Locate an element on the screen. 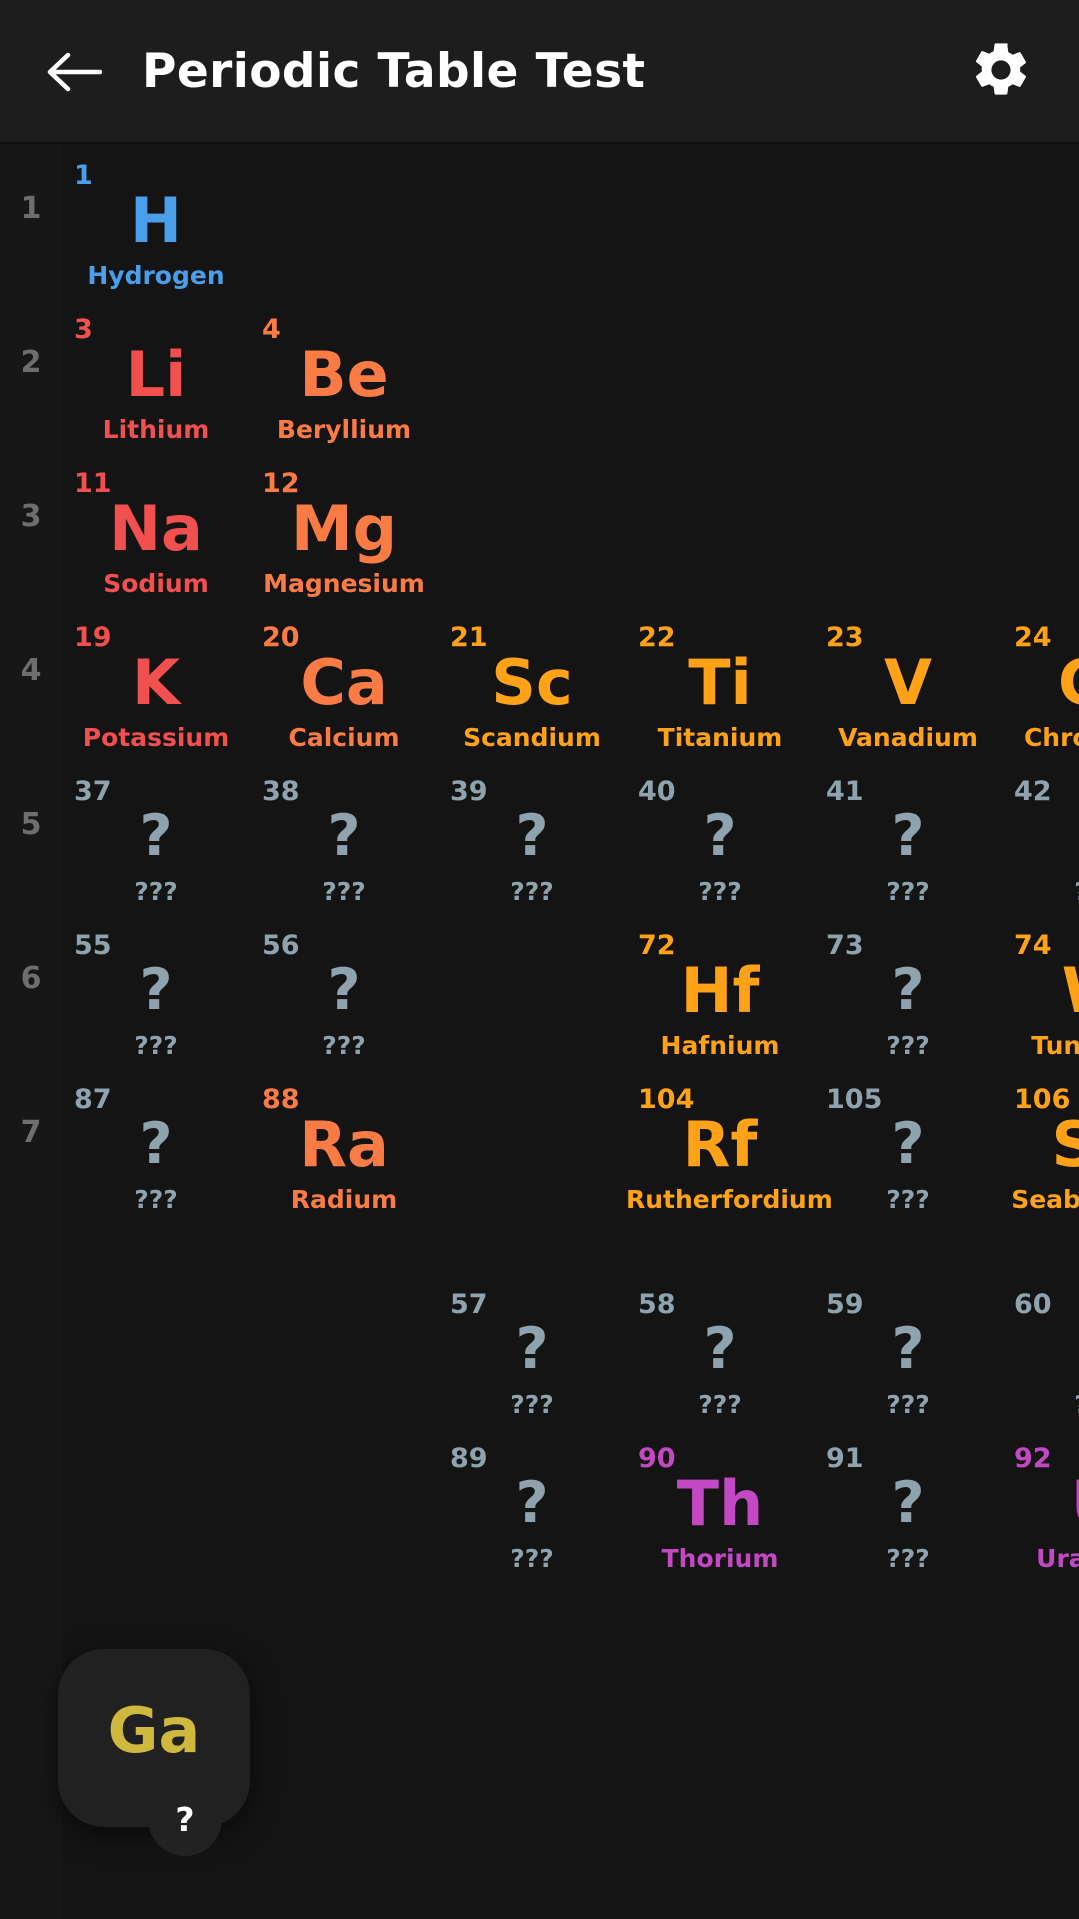 Image resolution: width=1079 pixels, height=1919 pixels. draggable-element-hint-badge: ? is located at coordinates (185, 1819).